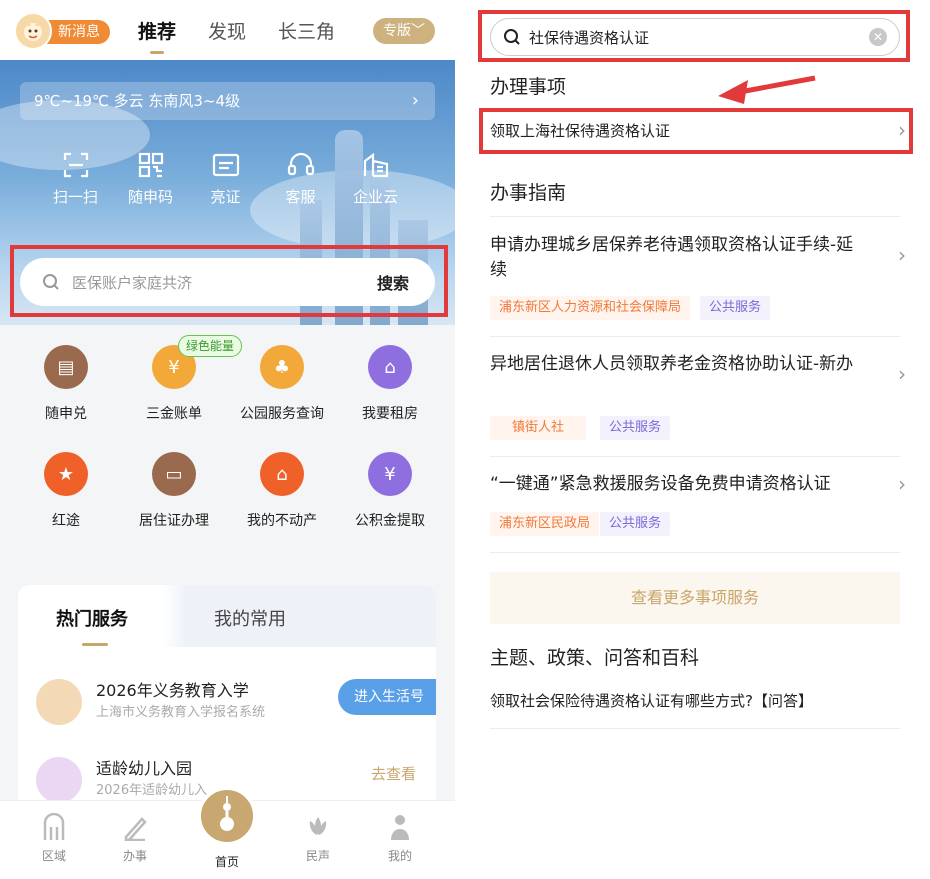 Image resolution: width=930 pixels, height=879 pixels. I want to click on enter-life-button: 进入生活号, so click(387, 697).